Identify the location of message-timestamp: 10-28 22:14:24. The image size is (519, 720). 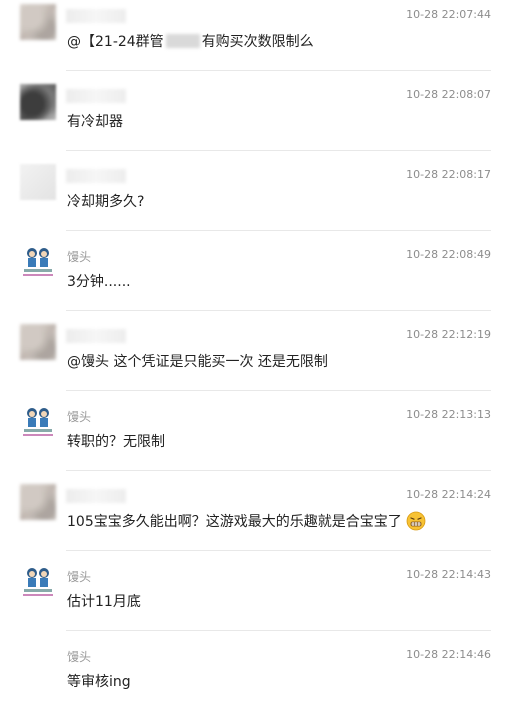
(448, 494).